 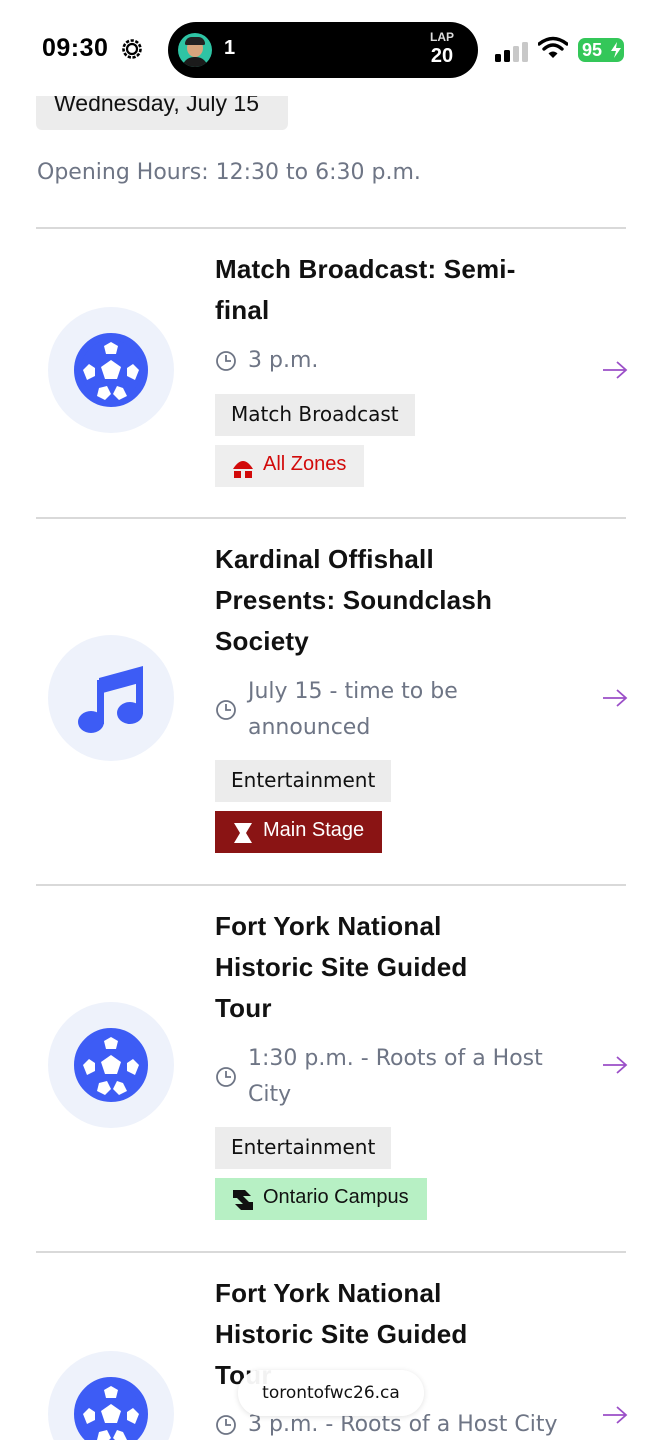 I want to click on zone-tag: Ontario Campus, so click(x=321, y=1199).